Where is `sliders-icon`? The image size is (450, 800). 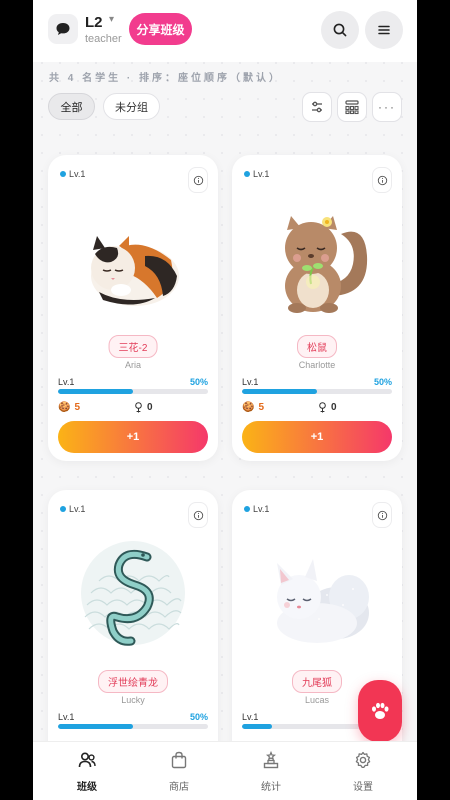
sliders-icon is located at coordinates (317, 107).